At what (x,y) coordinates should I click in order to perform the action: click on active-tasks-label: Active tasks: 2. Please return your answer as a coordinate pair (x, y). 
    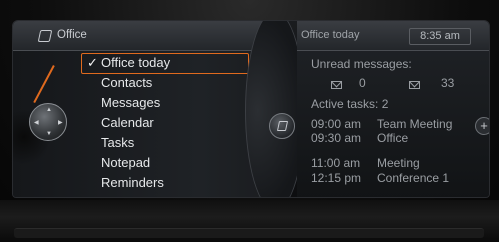
    Looking at the image, I should click on (350, 104).